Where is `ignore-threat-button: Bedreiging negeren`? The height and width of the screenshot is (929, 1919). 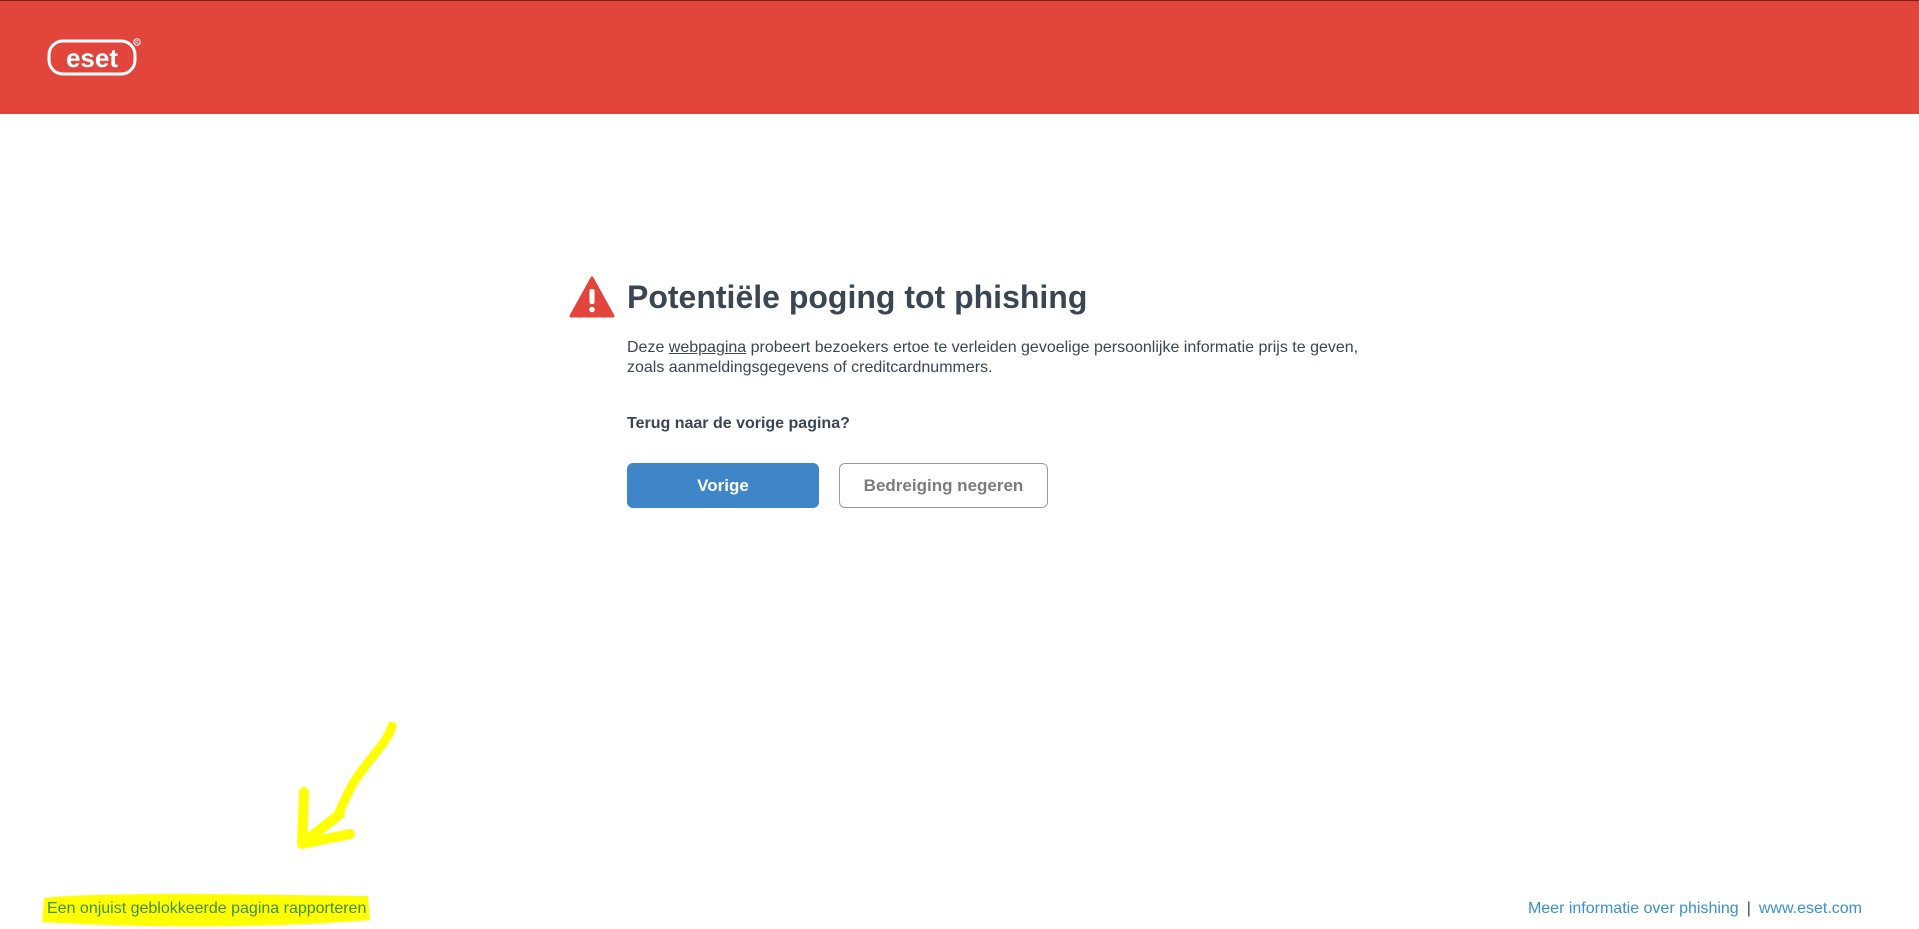 ignore-threat-button: Bedreiging negeren is located at coordinates (943, 485).